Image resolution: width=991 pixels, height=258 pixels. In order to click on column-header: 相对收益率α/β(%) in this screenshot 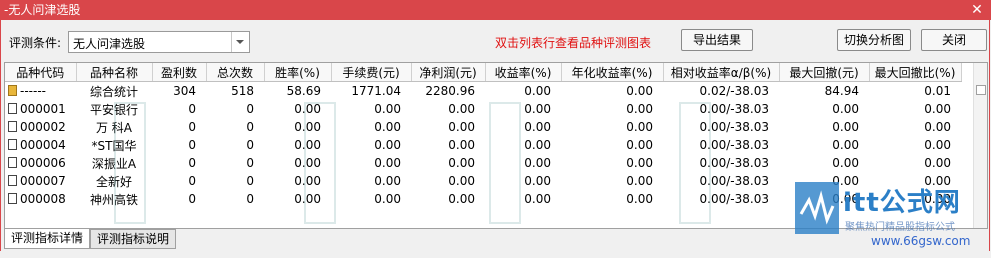, I will do `click(721, 72)`.